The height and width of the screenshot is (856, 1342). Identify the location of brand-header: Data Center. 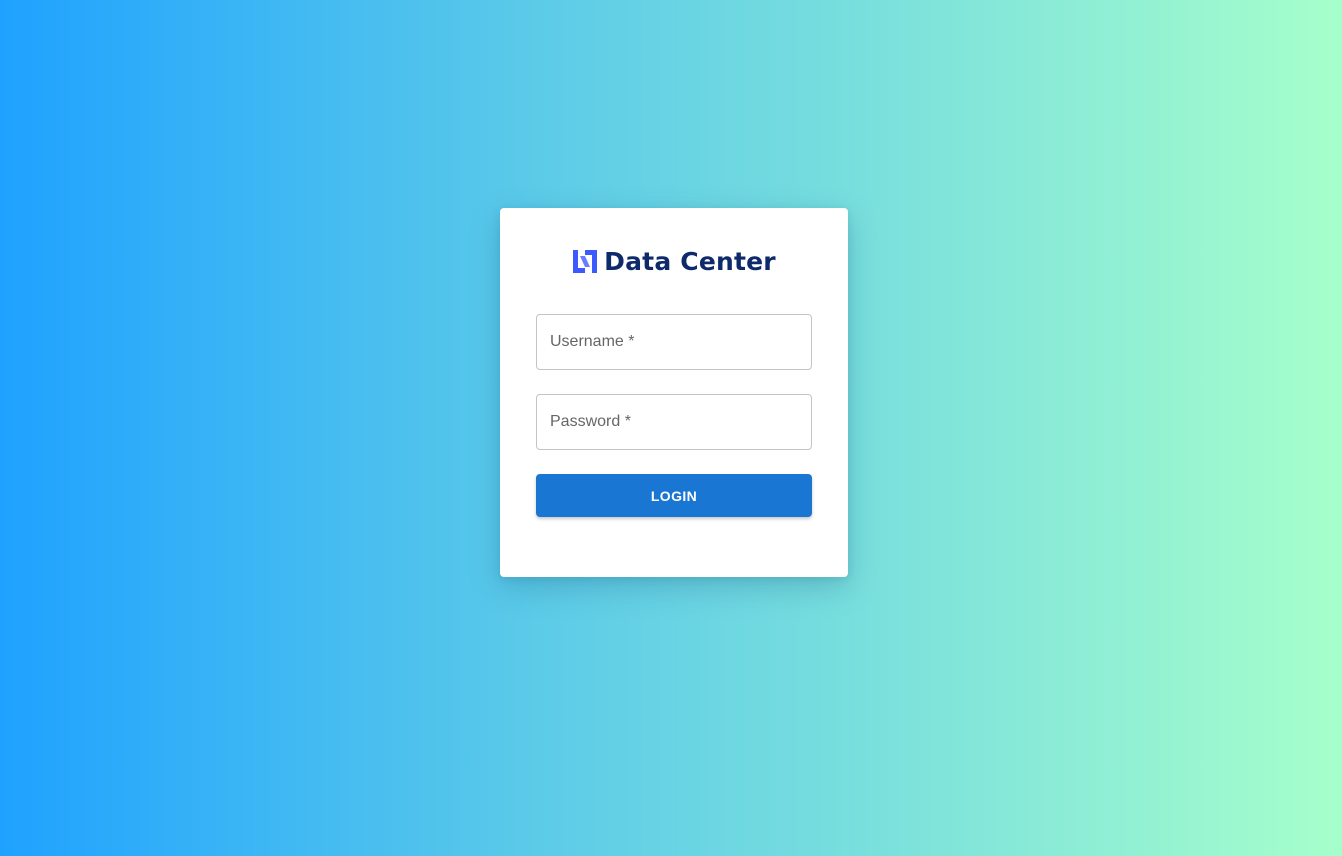
(674, 261).